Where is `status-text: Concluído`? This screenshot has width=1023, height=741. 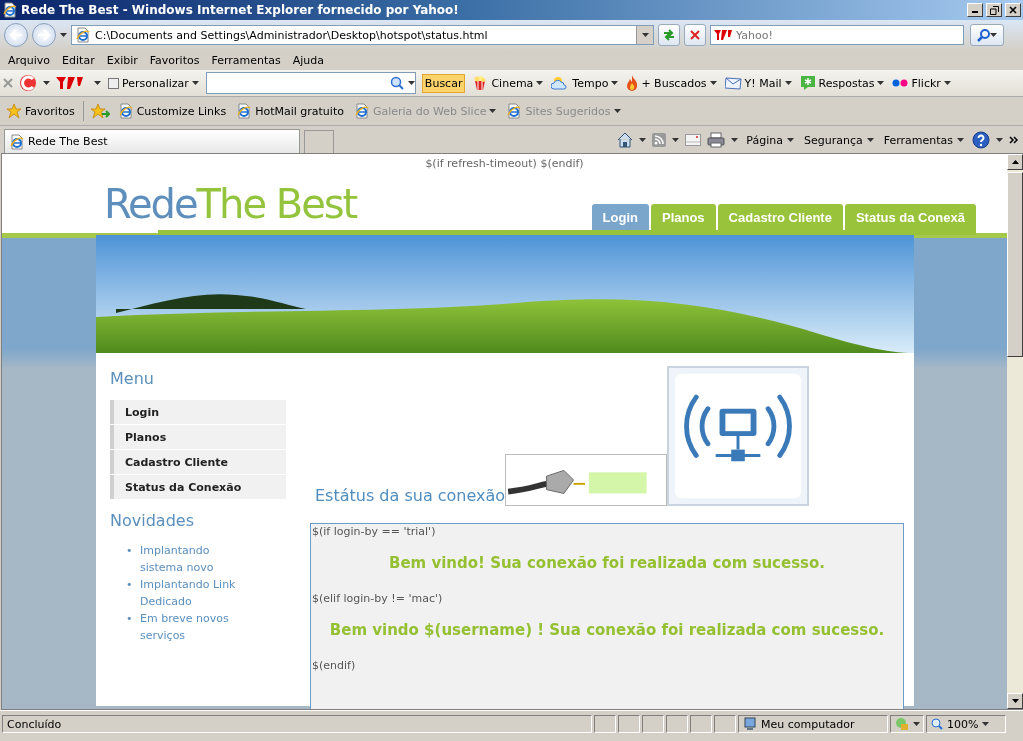 status-text: Concluído is located at coordinates (297, 724).